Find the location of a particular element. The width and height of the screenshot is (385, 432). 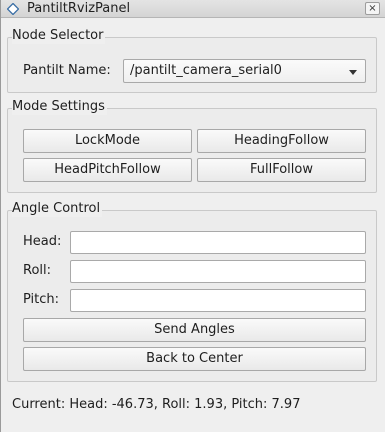

mode-settings-title: Mode Settings is located at coordinates (59, 107).